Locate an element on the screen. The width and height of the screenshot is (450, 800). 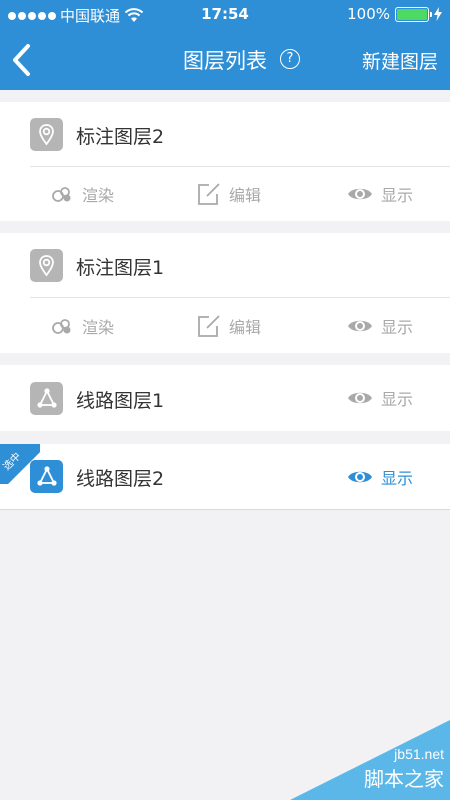
battery-icon is located at coordinates (413, 14).